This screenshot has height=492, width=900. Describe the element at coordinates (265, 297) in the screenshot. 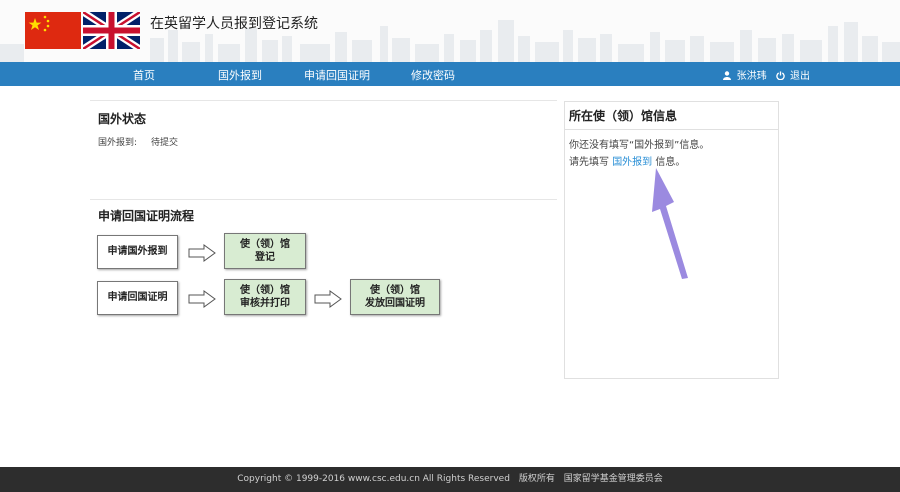

I see `flow-step-embassy-review-print: 使（领）馆 审核并打印` at that location.